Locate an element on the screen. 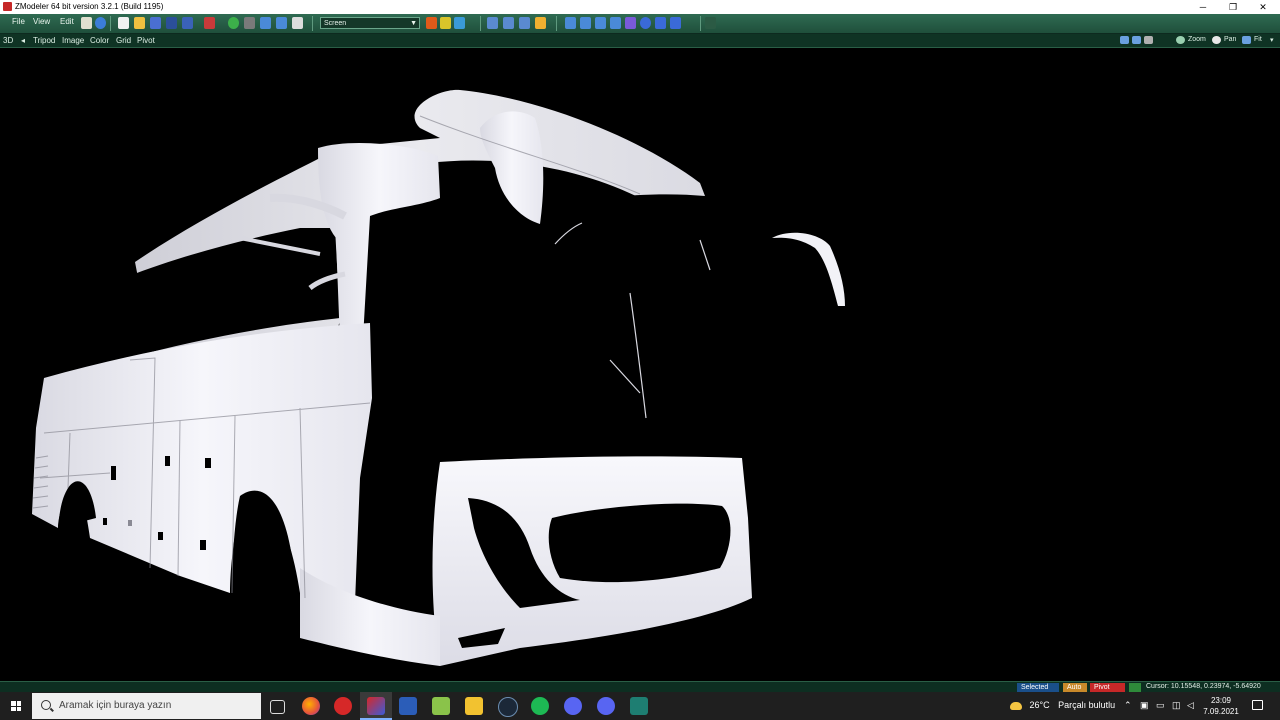 The width and height of the screenshot is (1280, 720). selected-mode-badge: Selected is located at coordinates (1038, 687).